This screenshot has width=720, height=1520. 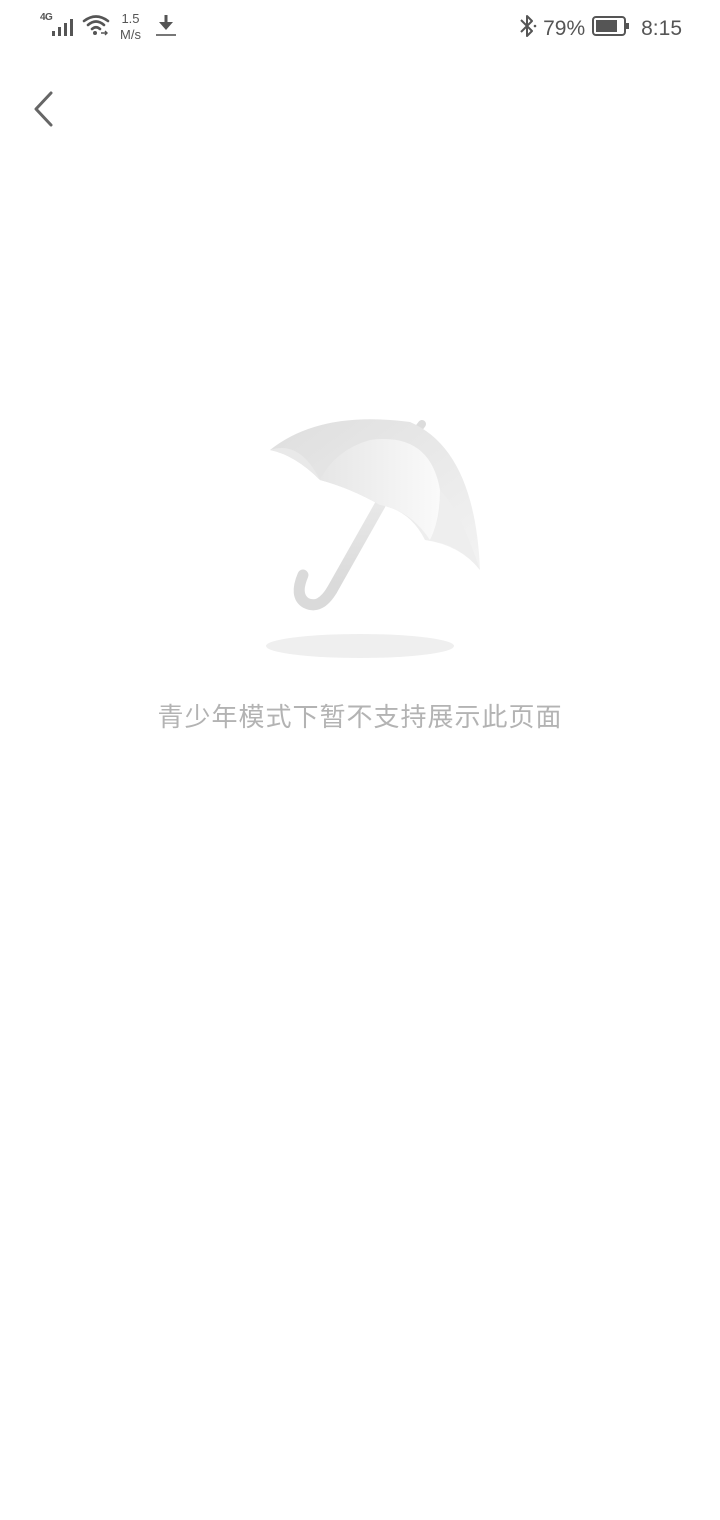 What do you see at coordinates (130, 18) in the screenshot?
I see `speed-value: 1.5` at bounding box center [130, 18].